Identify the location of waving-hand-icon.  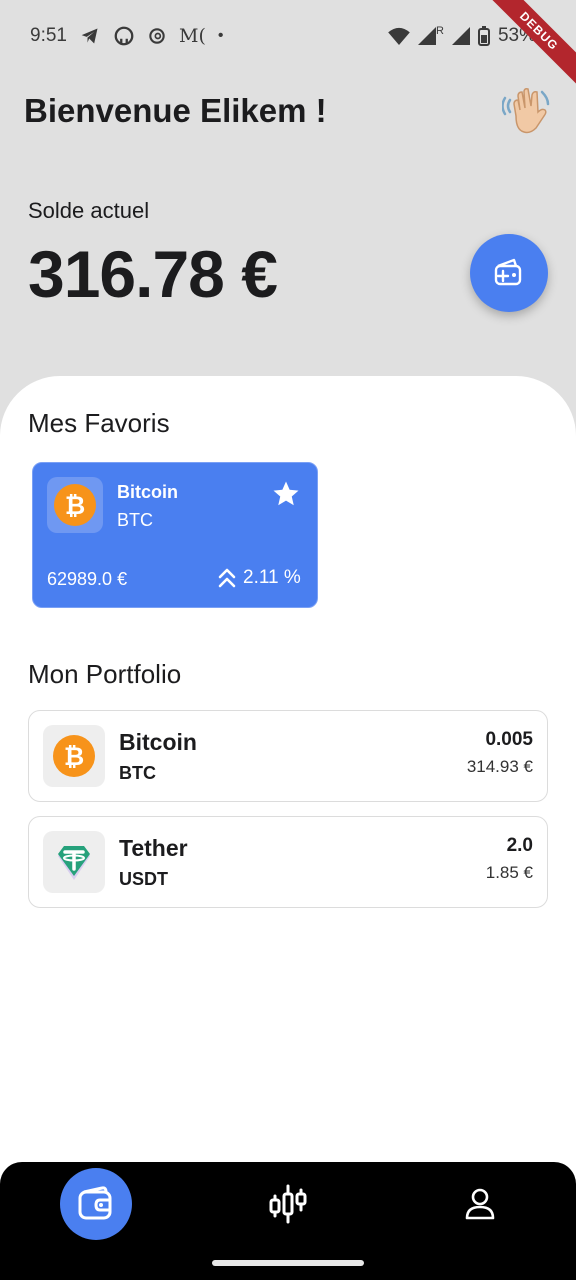
(527, 112).